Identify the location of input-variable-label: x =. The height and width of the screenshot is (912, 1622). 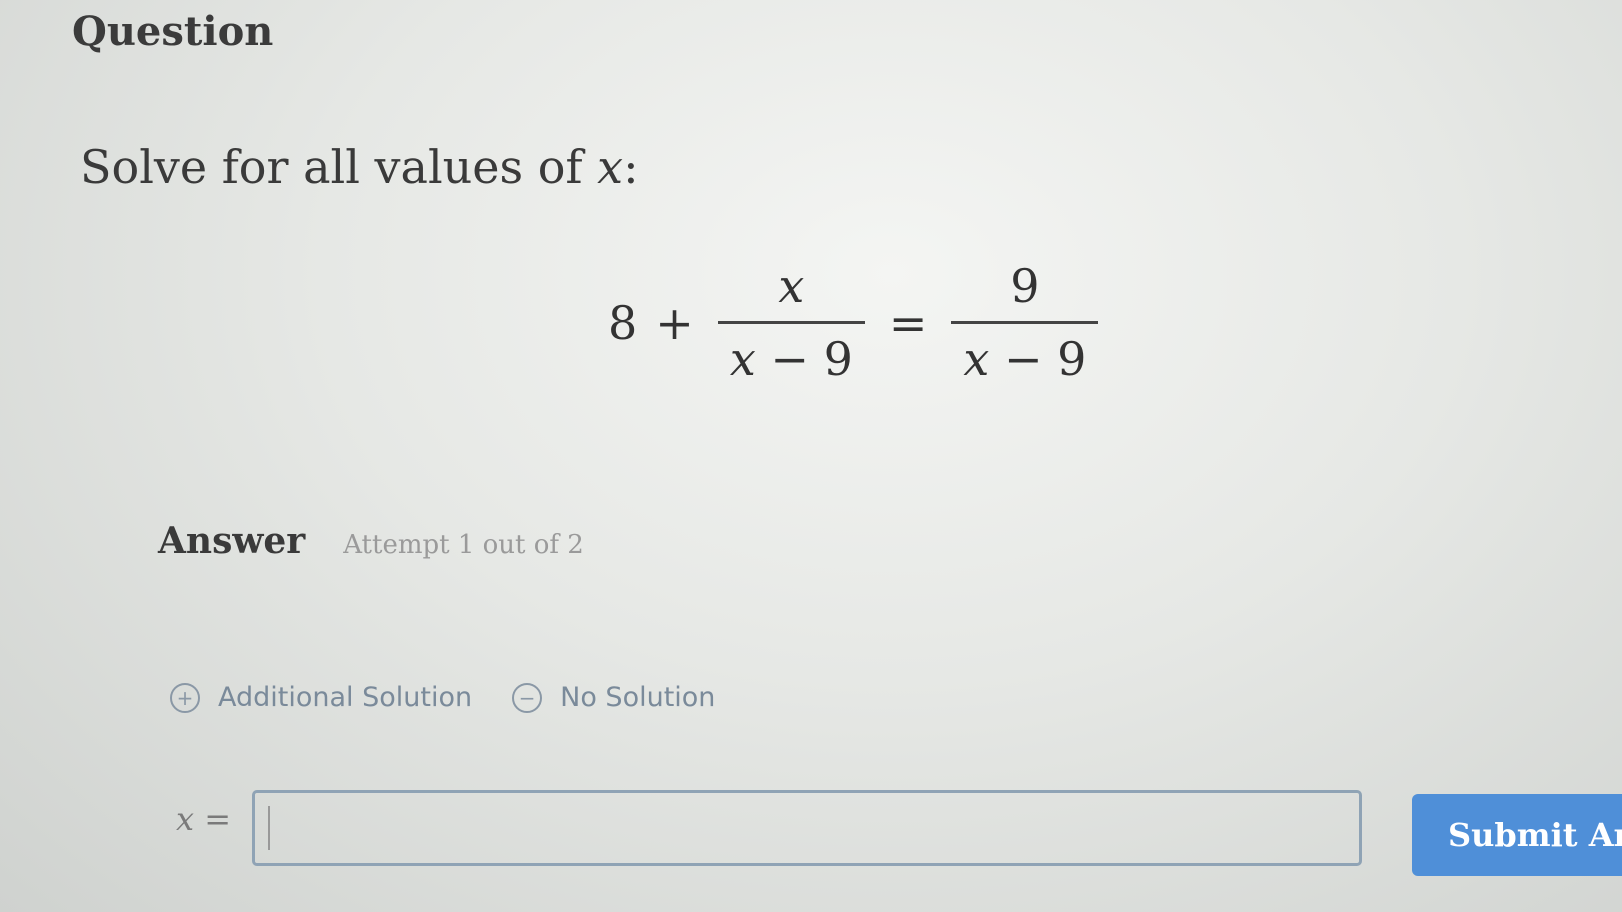
(203, 819).